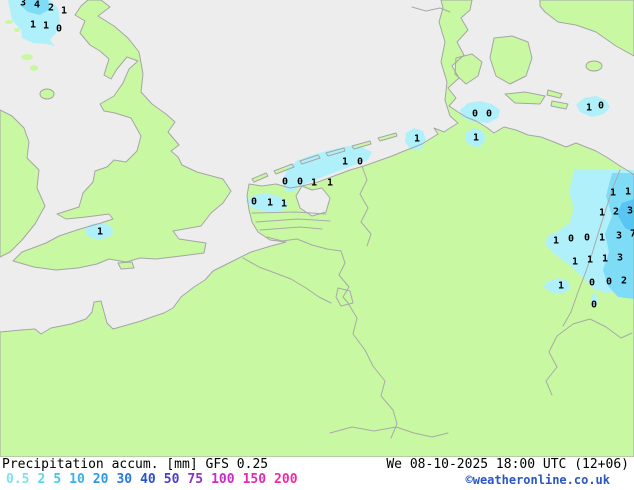 The height and width of the screenshot is (490, 634). What do you see at coordinates (286, 479) in the screenshot?
I see `scale-value: 200` at bounding box center [286, 479].